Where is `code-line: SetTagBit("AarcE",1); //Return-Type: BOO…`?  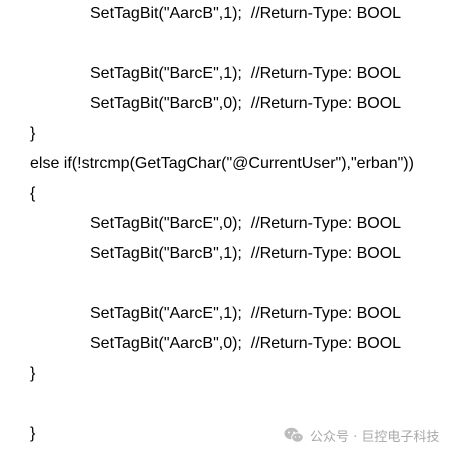 code-line: SetTagBit("AarcE",1); //Return-Type: BOO… is located at coordinates (246, 313).